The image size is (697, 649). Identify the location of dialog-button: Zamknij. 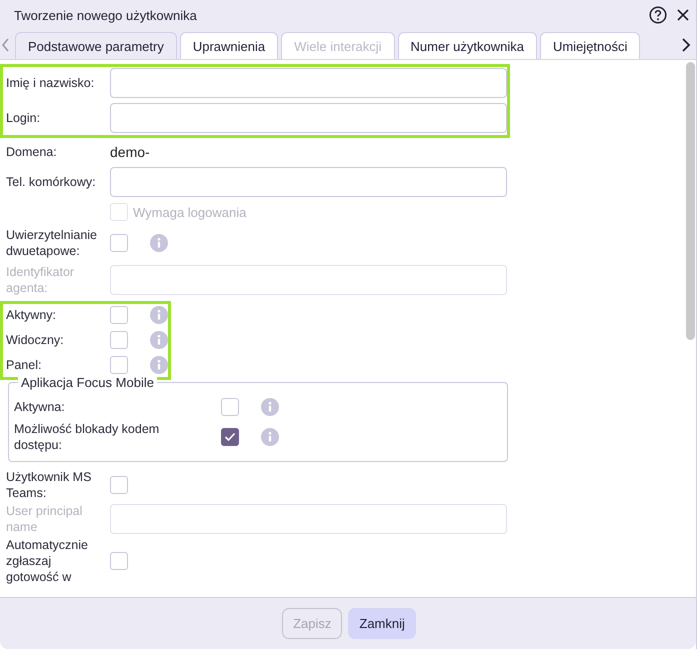
(382, 623).